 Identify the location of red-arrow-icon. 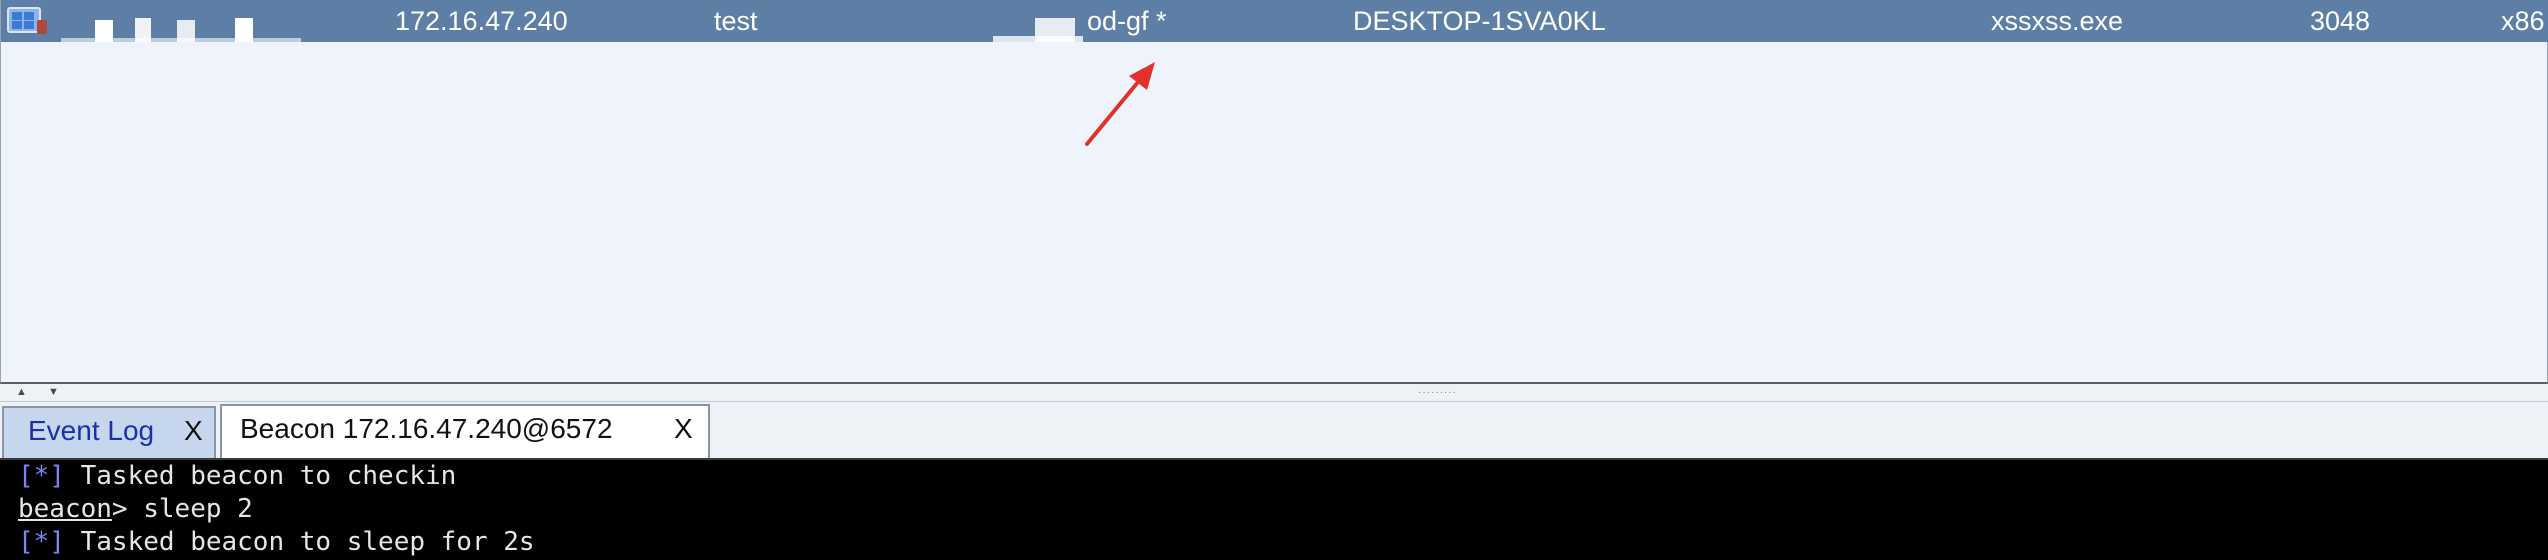
(1120, 104).